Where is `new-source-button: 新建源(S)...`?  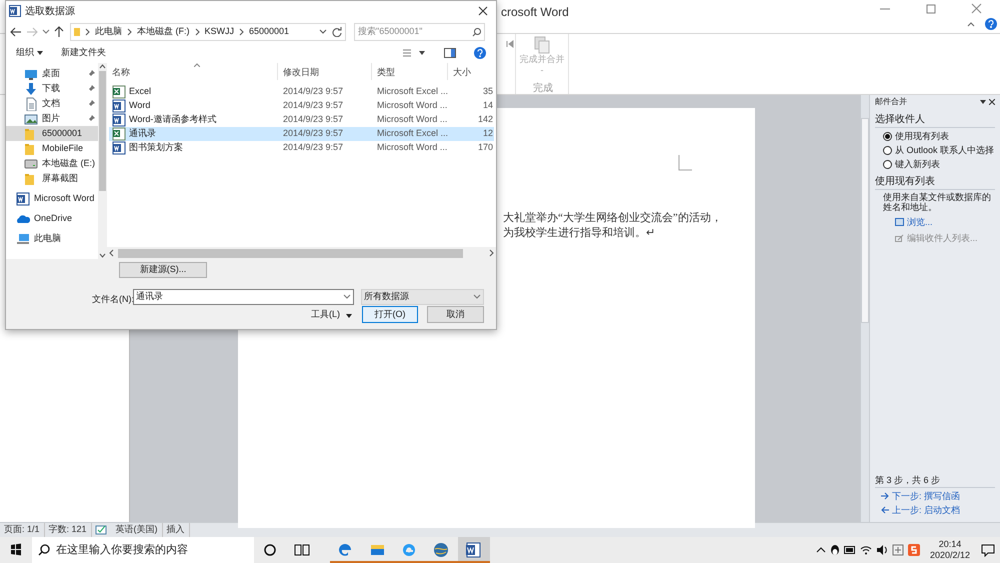
new-source-button: 新建源(S)... is located at coordinates (163, 270).